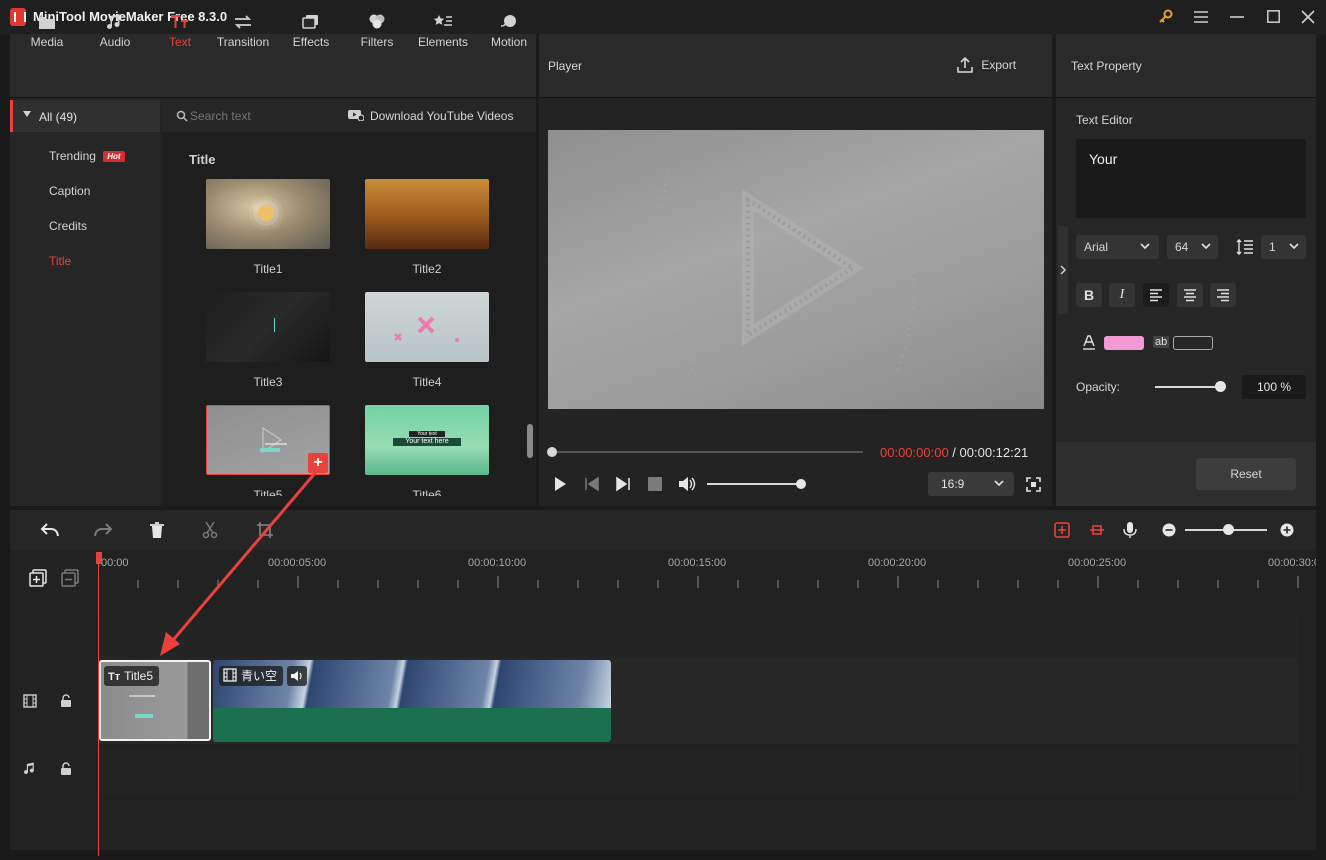 The image size is (1326, 860). I want to click on opacity-slider, so click(1187, 387).